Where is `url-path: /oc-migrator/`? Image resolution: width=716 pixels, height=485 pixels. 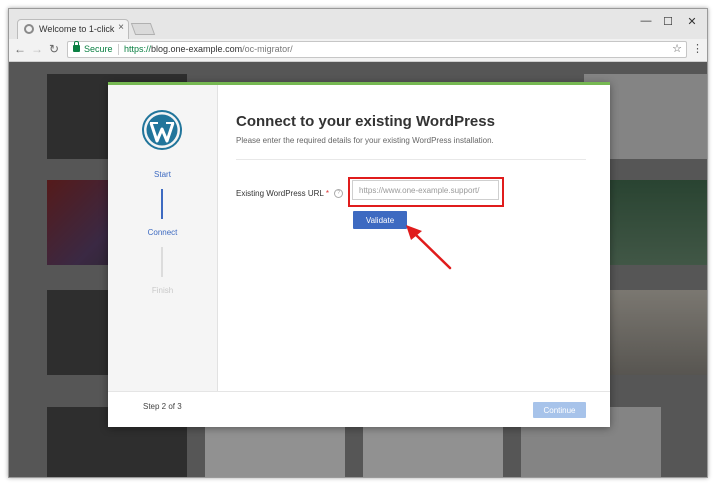 url-path: /oc-migrator/ is located at coordinates (267, 49).